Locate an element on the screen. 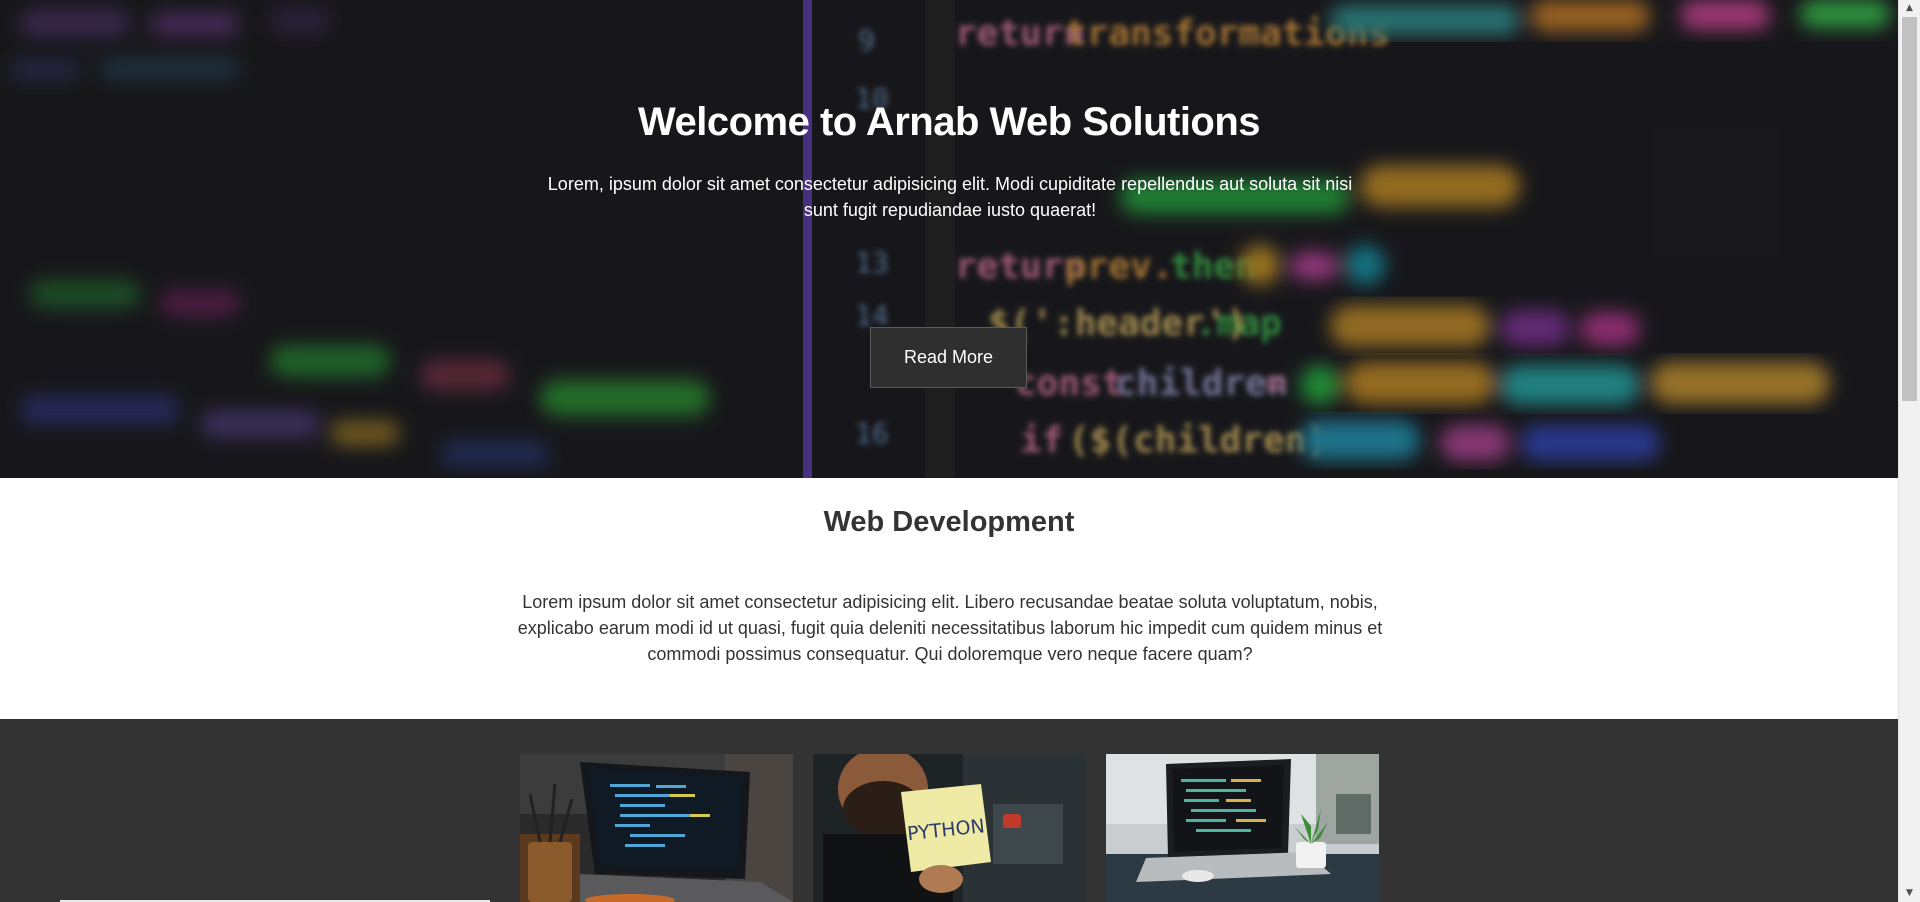 This screenshot has height=902, width=1920. section-title: Web Development is located at coordinates (949, 522).